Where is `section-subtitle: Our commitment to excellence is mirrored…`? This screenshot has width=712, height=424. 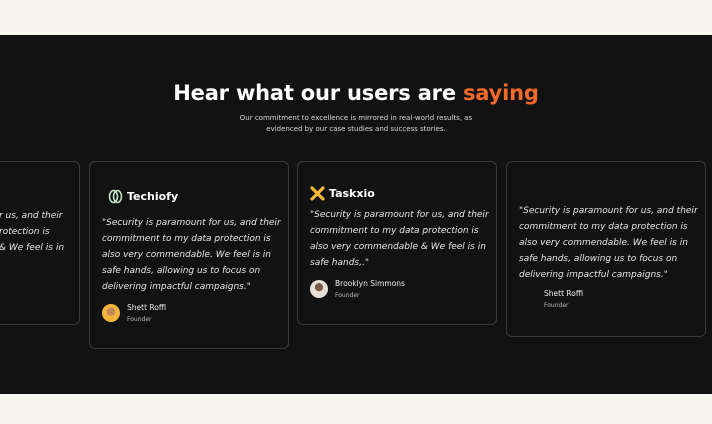
section-subtitle: Our commitment to excellence is mirrored… is located at coordinates (356, 123).